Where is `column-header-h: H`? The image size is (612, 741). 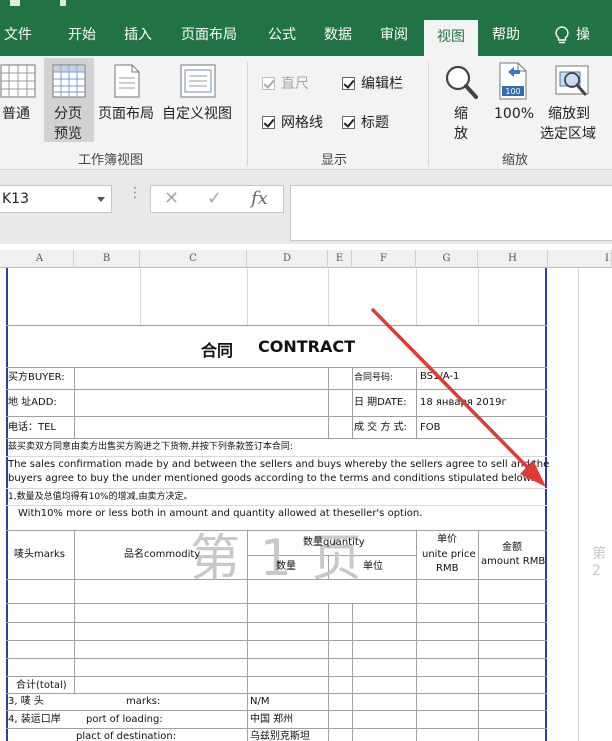
column-header-h: H is located at coordinates (513, 259).